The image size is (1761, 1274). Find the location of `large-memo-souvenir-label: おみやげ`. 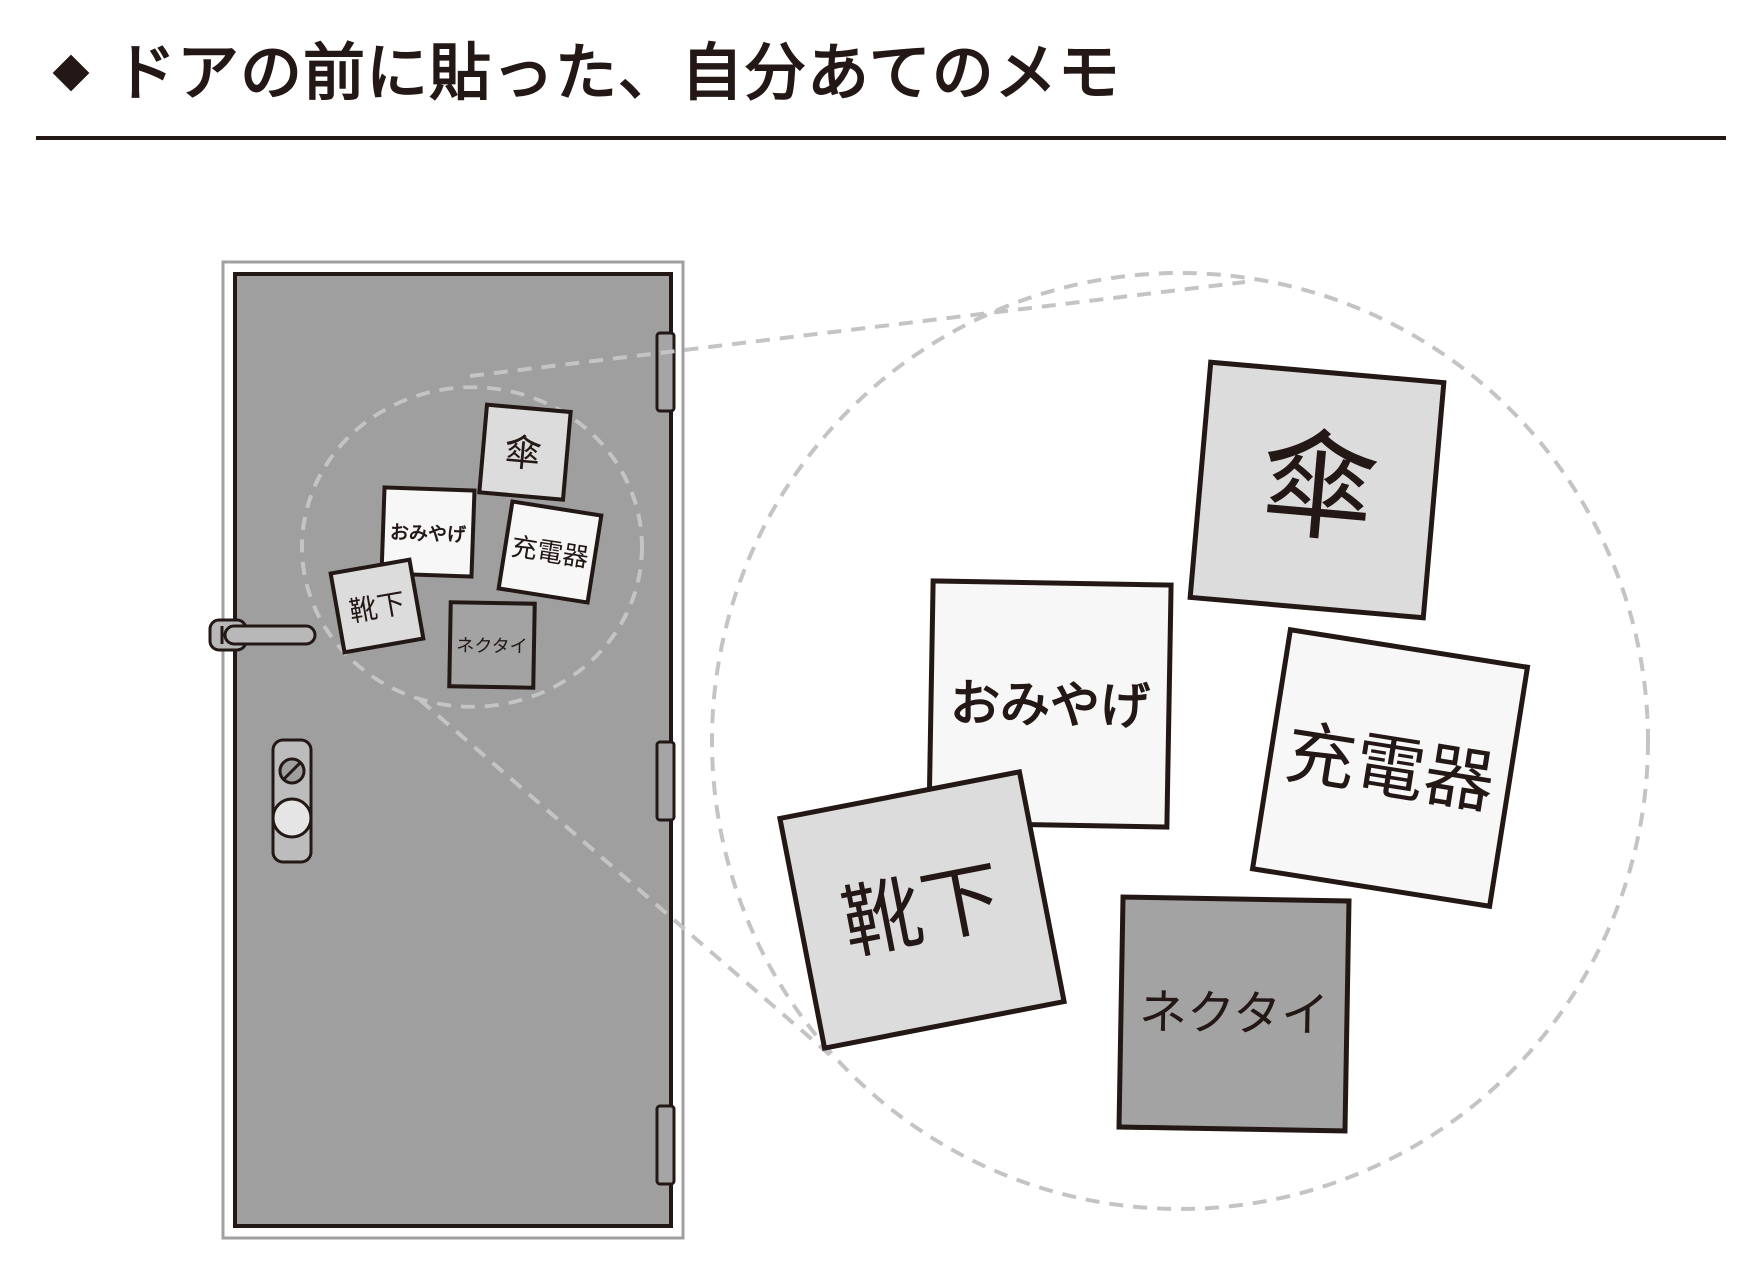

large-memo-souvenir-label: おみやげ is located at coordinates (1049, 704).